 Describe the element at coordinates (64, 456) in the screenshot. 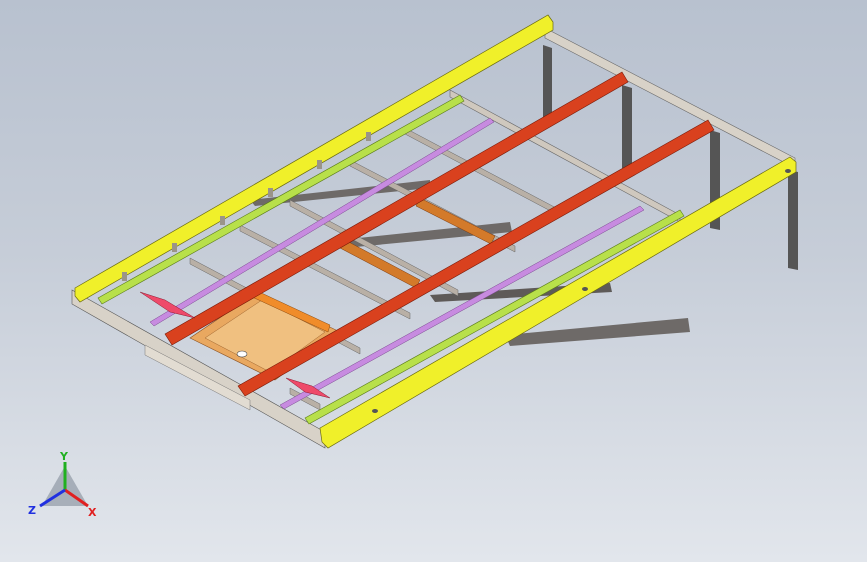

I see `y-axis-label: Y` at that location.